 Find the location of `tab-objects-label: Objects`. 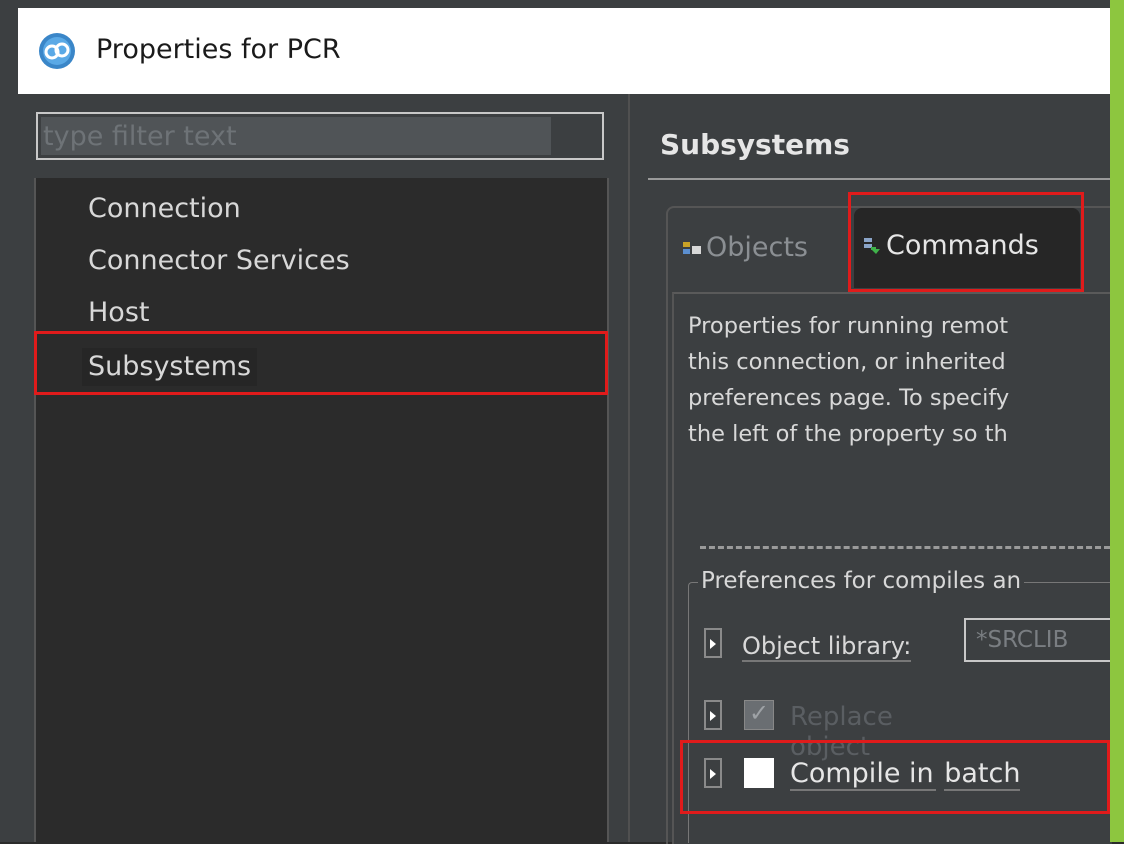

tab-objects-label: Objects is located at coordinates (757, 247).